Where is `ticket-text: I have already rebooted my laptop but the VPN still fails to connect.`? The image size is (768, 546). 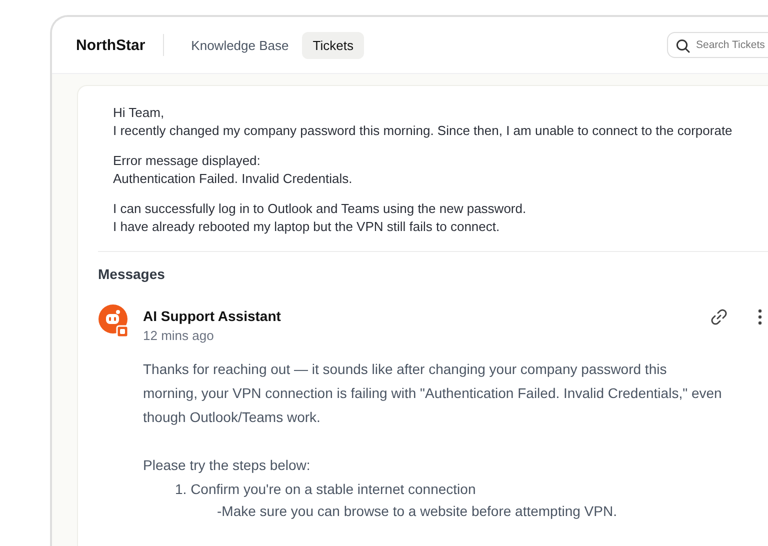 ticket-text: I have already rebooted my laptop but the VPN still fails to connect. is located at coordinates (307, 227).